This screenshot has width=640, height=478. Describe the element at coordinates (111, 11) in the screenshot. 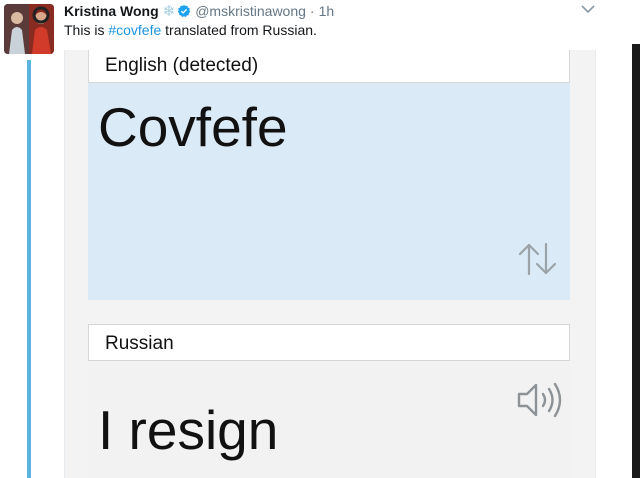

I see `display-name: Kristina Wong` at that location.